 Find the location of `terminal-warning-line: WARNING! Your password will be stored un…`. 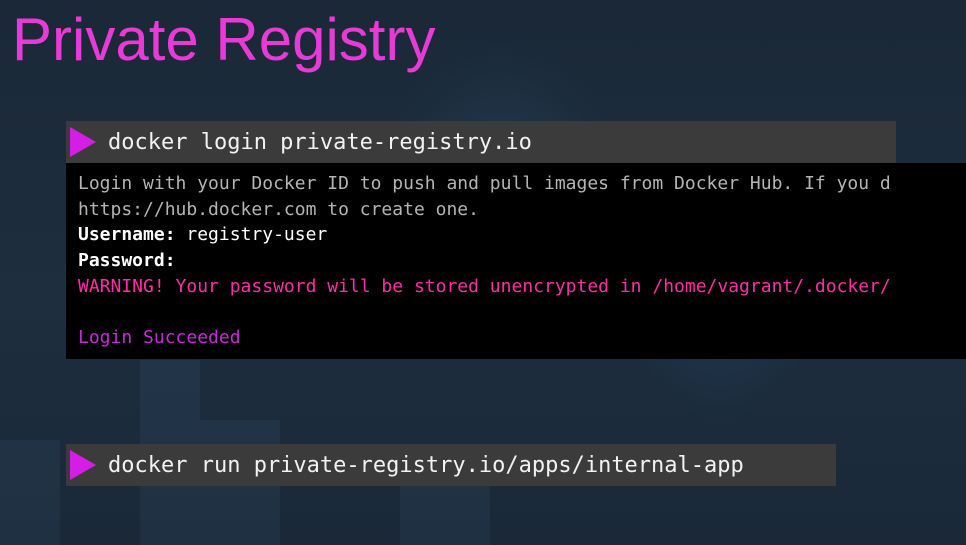

terminal-warning-line: WARNING! Your password will be stored un… is located at coordinates (484, 286).